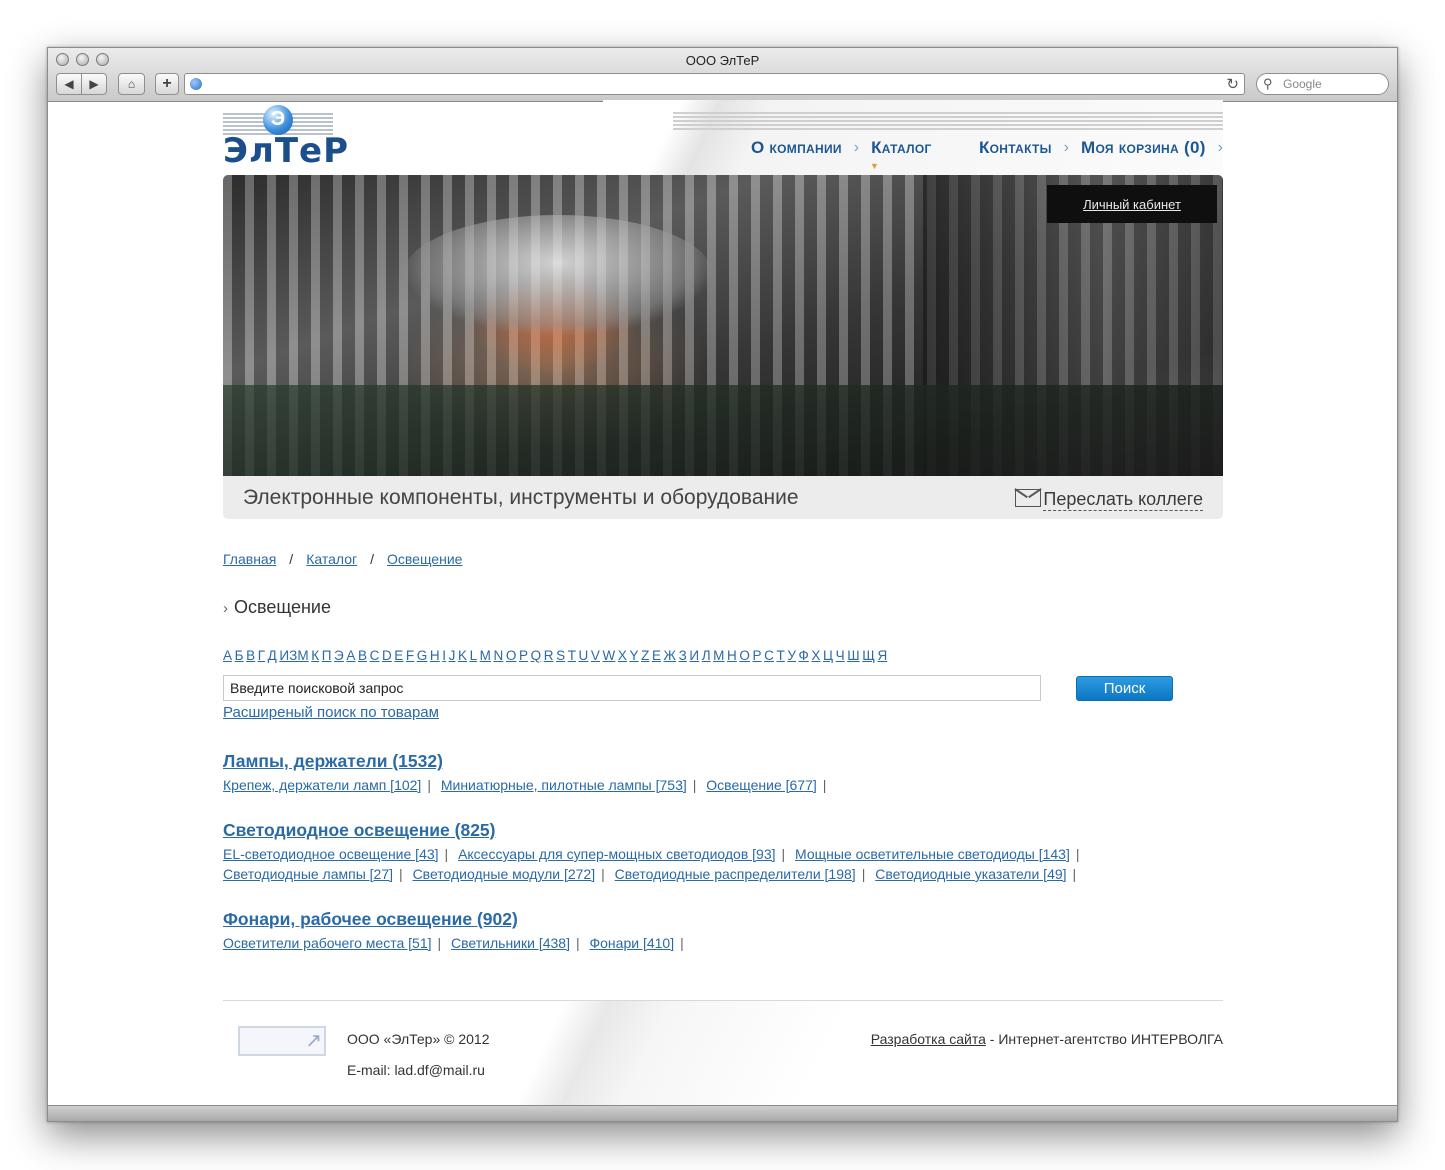  I want to click on add-bookmark-button: +, so click(167, 84).